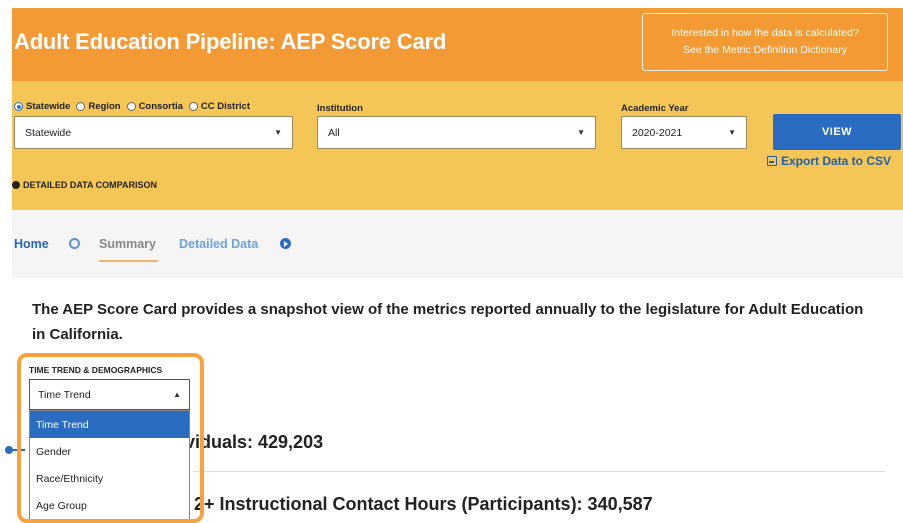  I want to click on academic-year-select: 2020-2021 ▼, so click(684, 132).